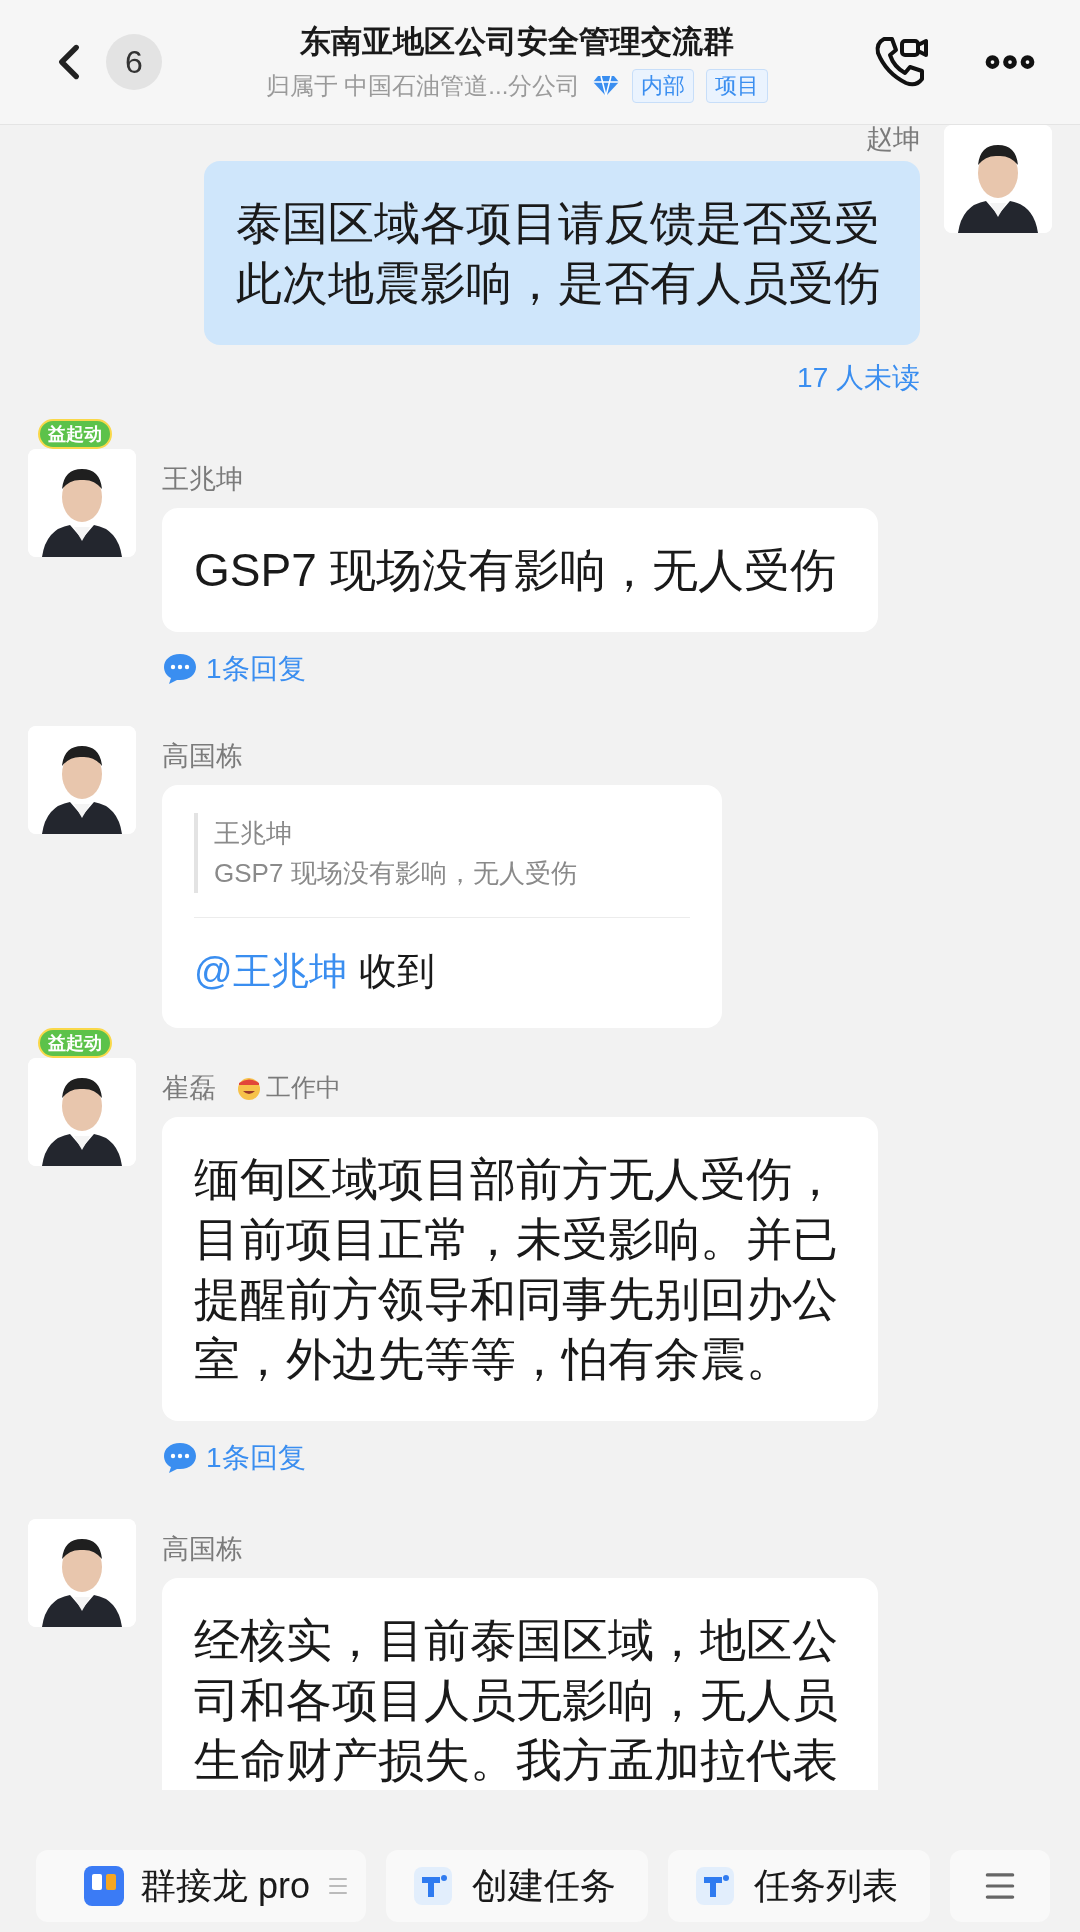  Describe the element at coordinates (396, 873) in the screenshot. I see `quoted-message: GSP7 现场没有影响，无人受伤` at that location.